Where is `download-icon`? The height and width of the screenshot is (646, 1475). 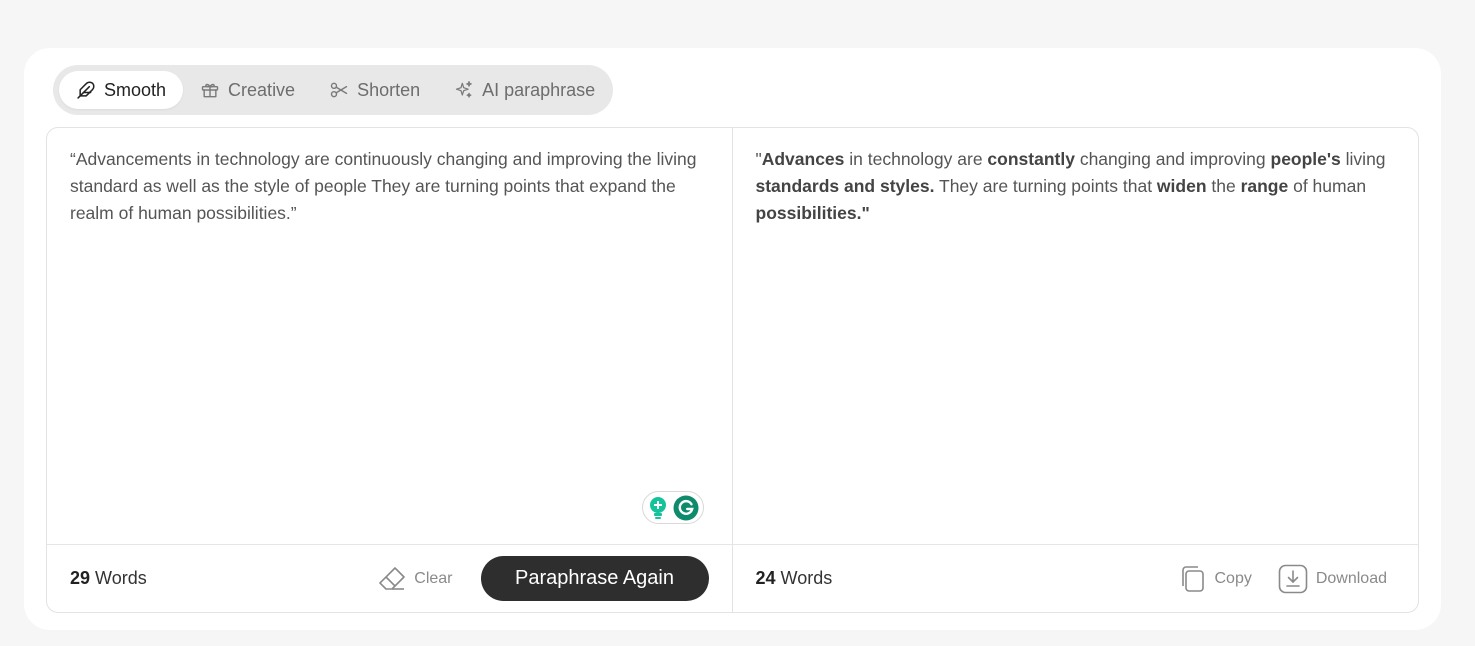
download-icon is located at coordinates (1293, 578).